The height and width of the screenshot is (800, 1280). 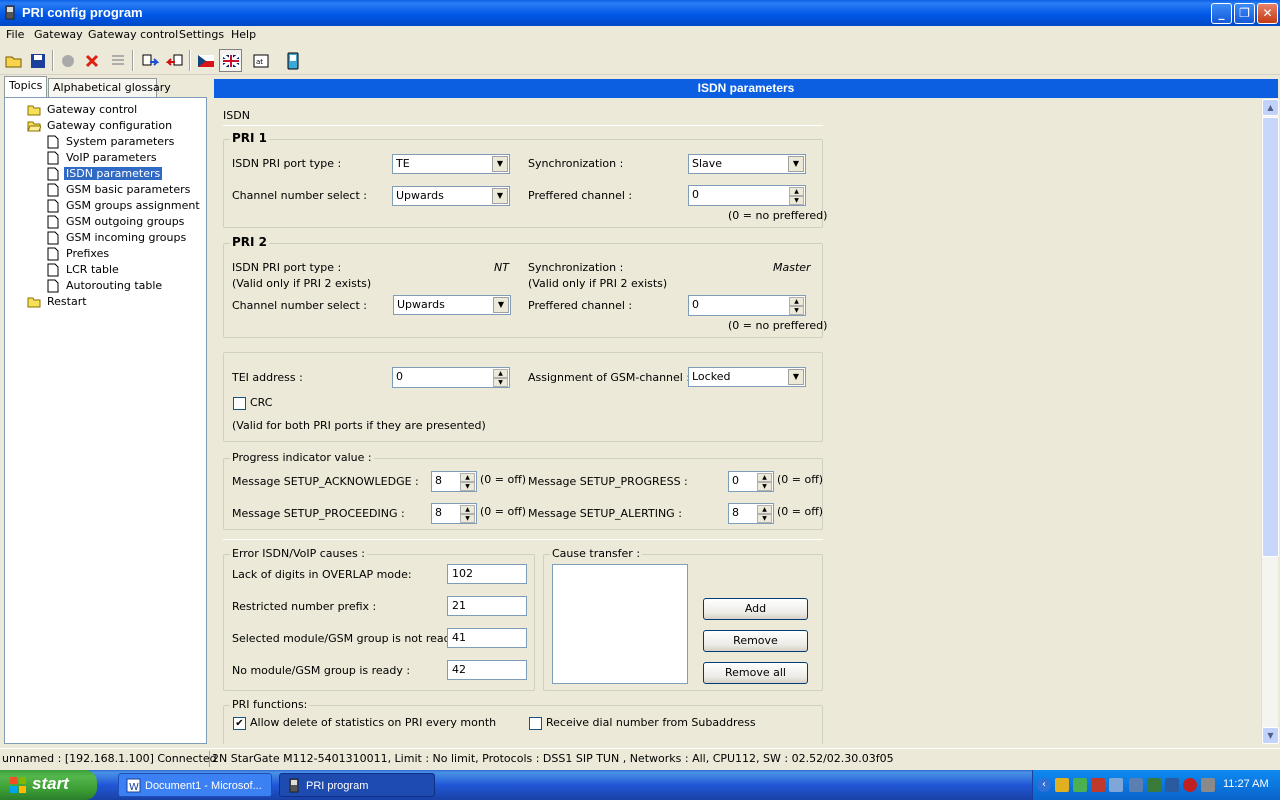 I want to click on tab-topics: Topics, so click(x=25, y=86).